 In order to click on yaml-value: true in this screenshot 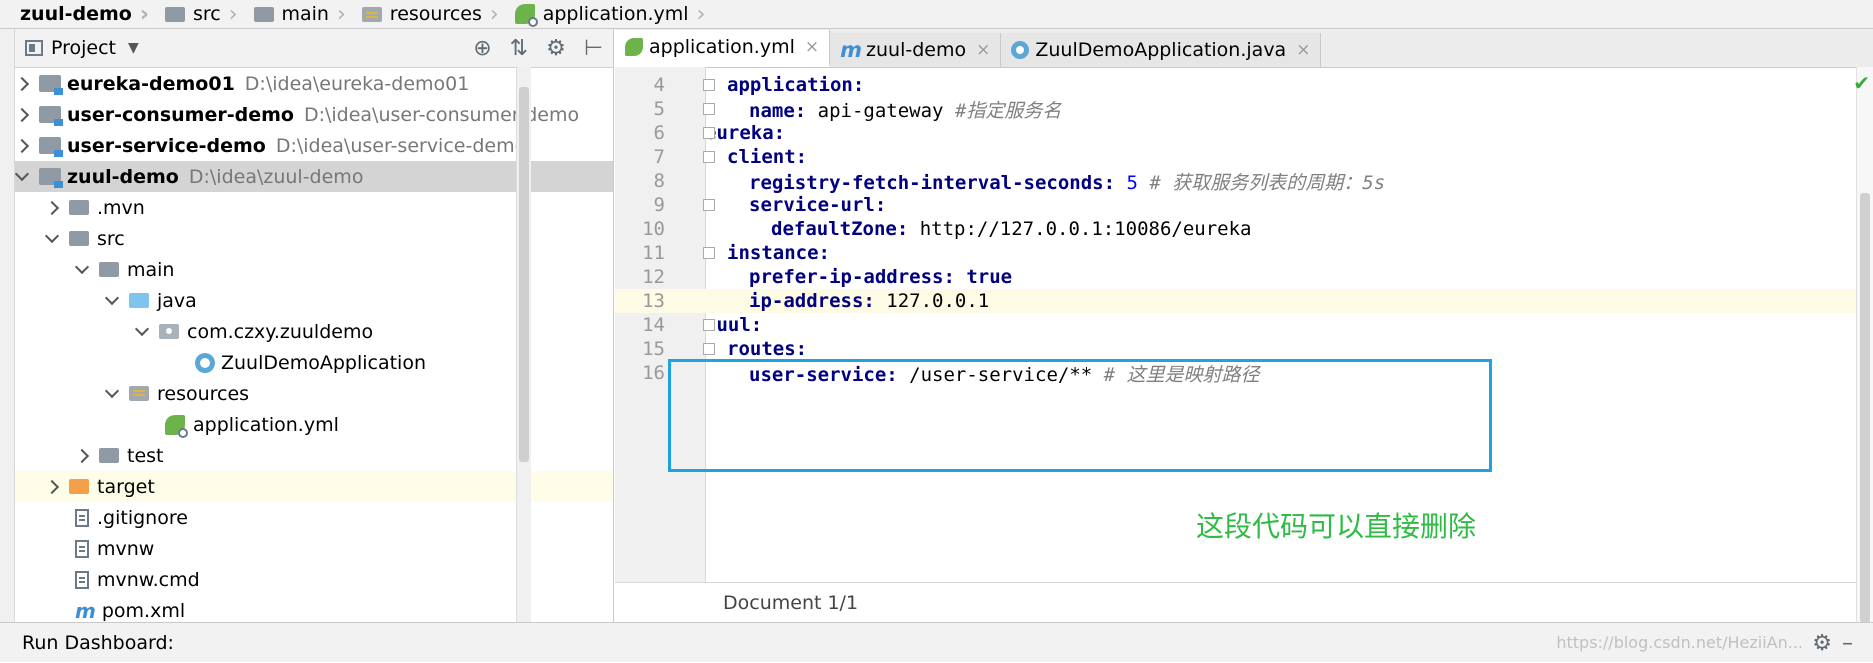, I will do `click(989, 277)`.